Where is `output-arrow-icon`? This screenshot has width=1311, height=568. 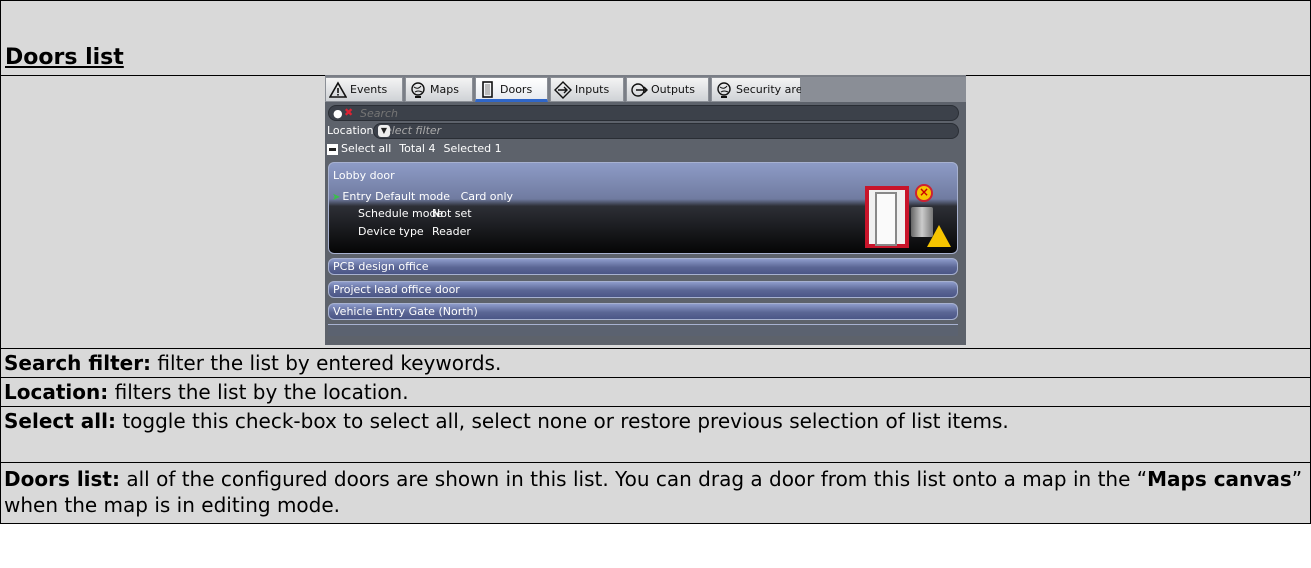 output-arrow-icon is located at coordinates (639, 90).